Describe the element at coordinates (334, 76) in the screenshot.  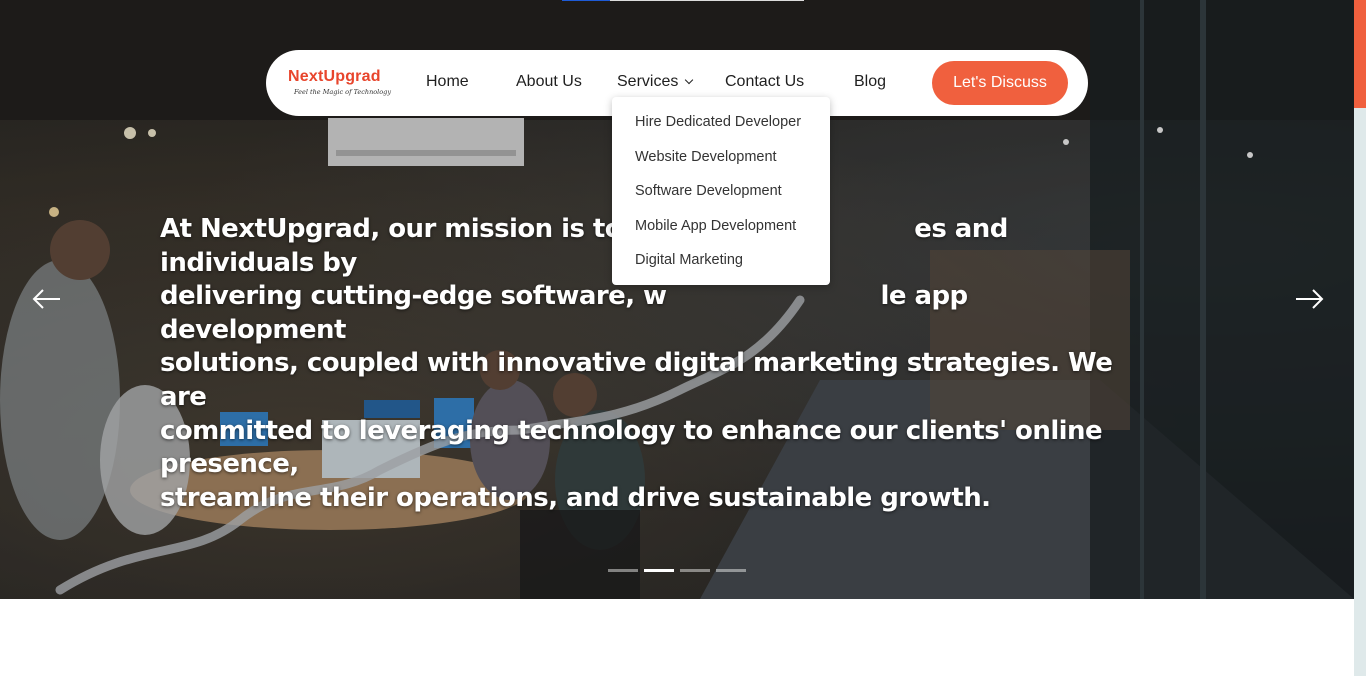
I see `logo-wordmark: NextUpgrad` at that location.